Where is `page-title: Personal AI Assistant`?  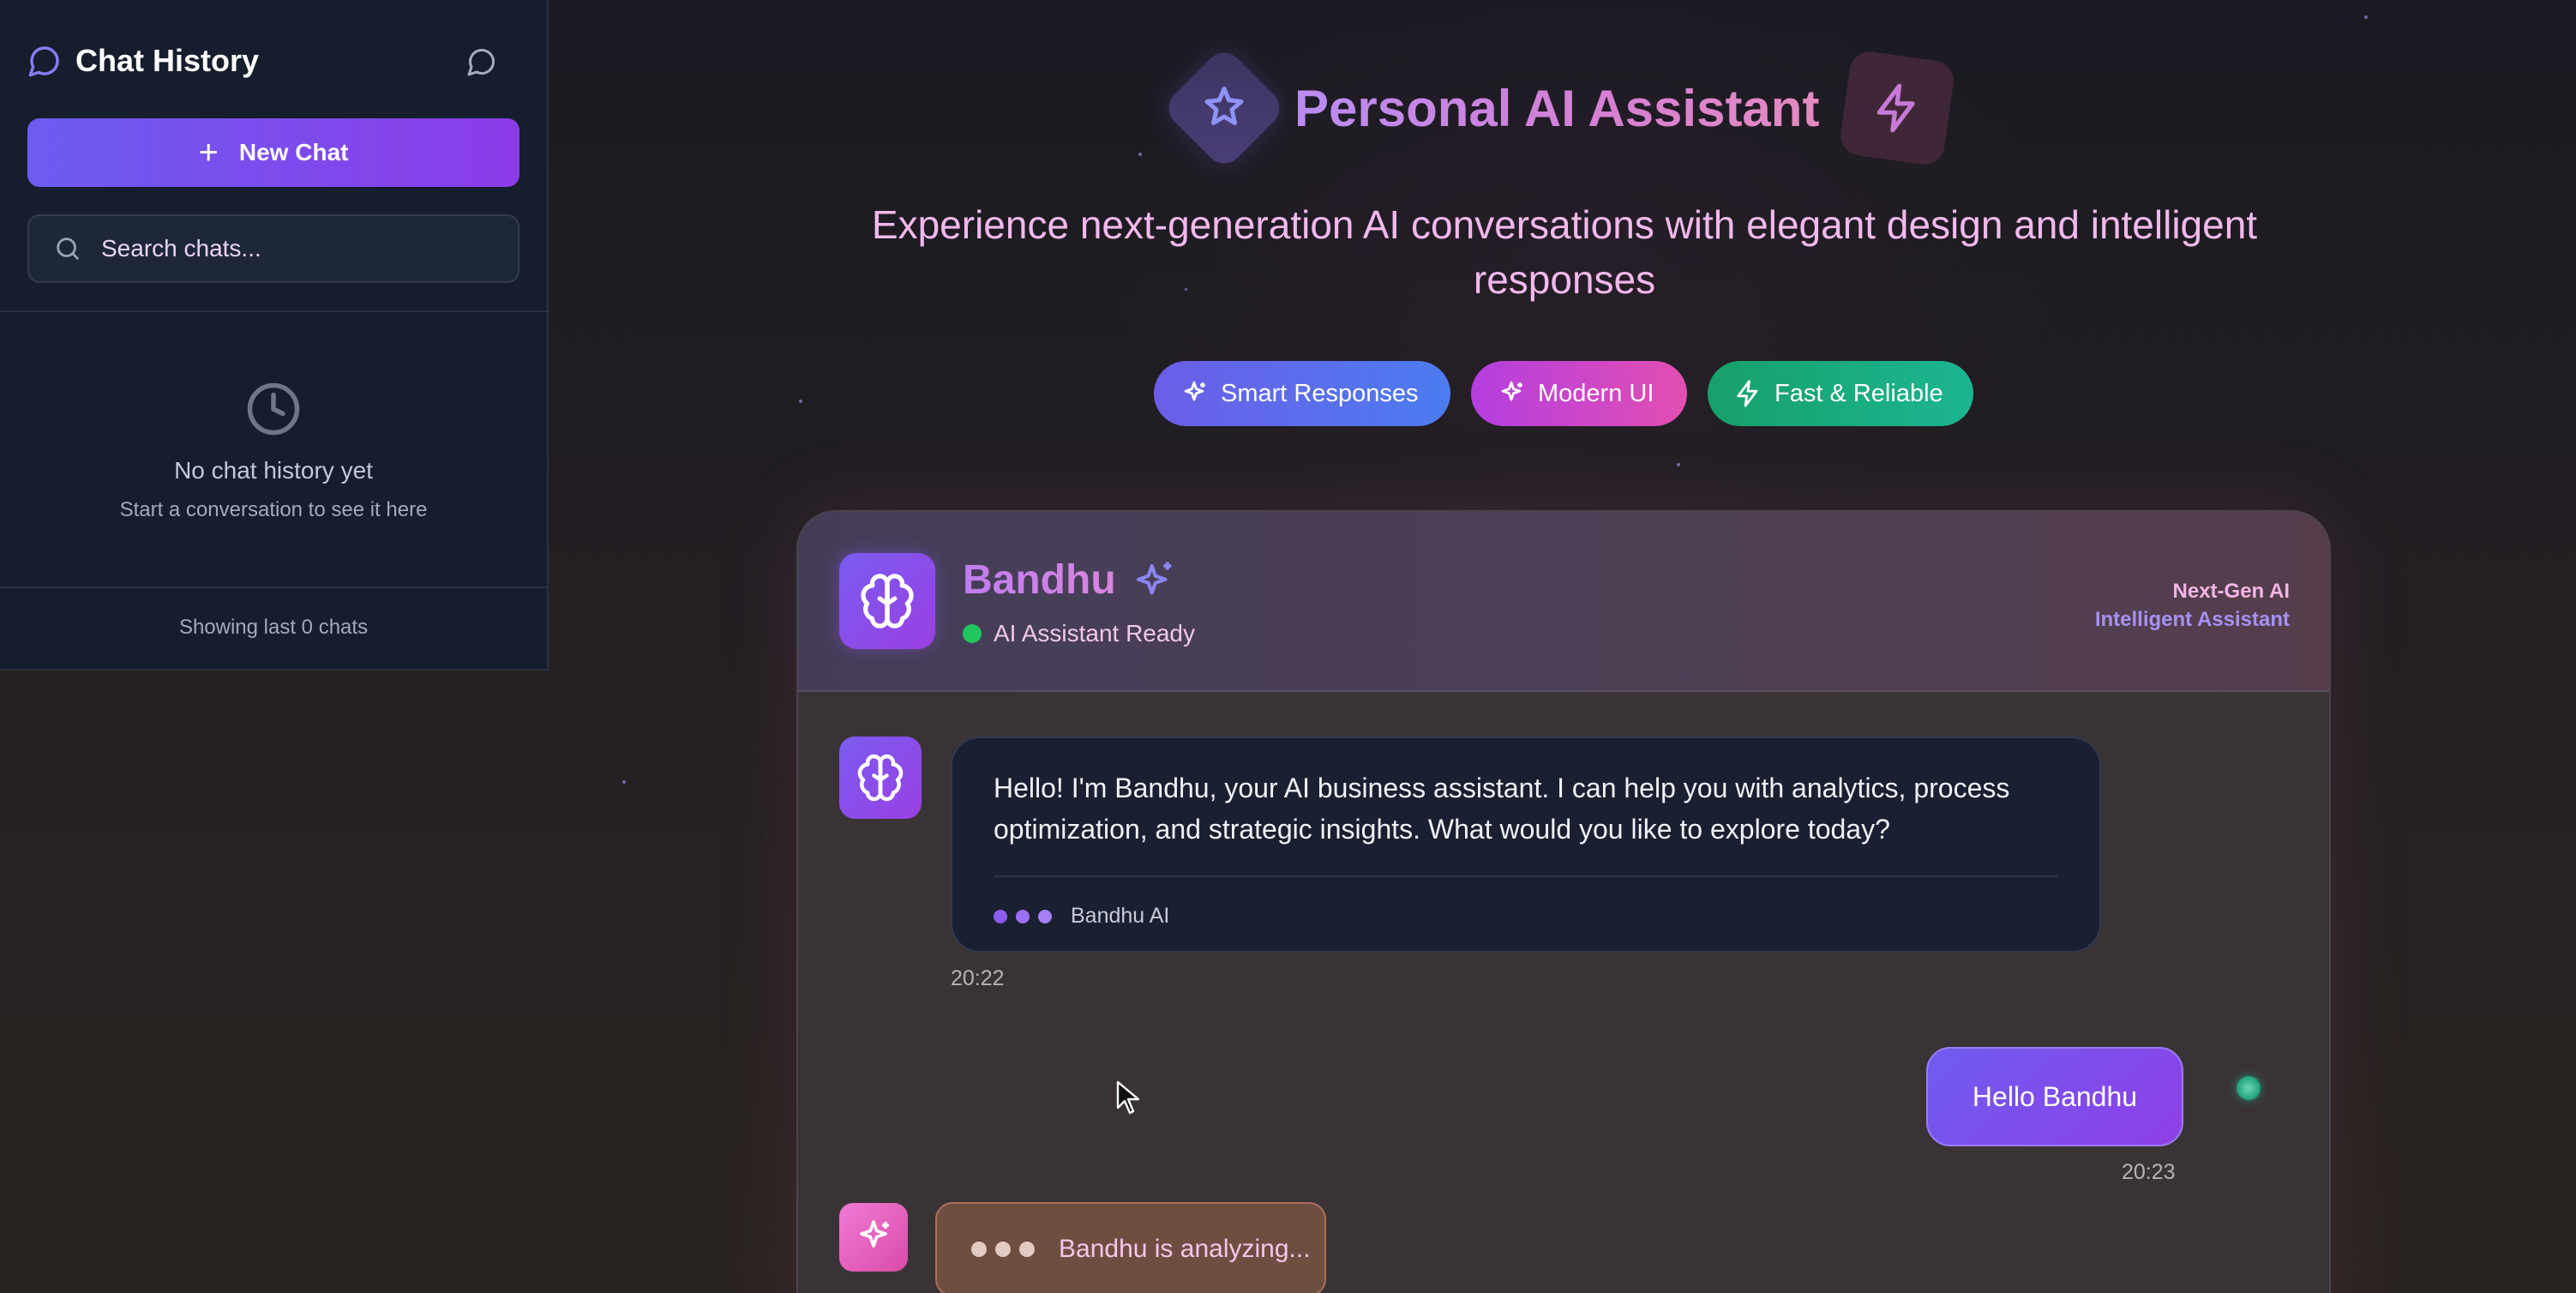
page-title: Personal AI Assistant is located at coordinates (1557, 108).